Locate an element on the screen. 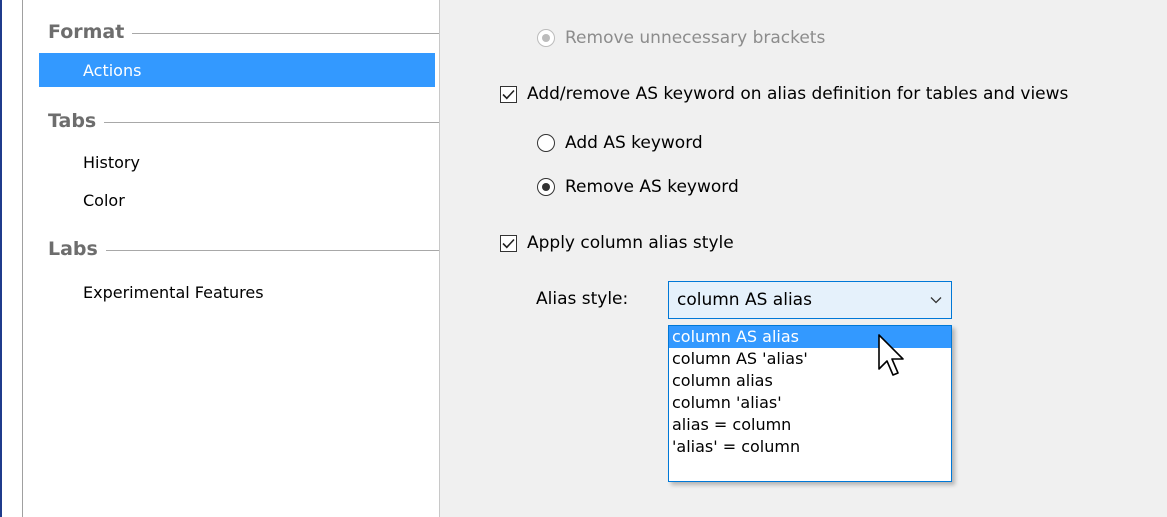 The width and height of the screenshot is (1167, 517). section-header-format: Format is located at coordinates (248, 32).